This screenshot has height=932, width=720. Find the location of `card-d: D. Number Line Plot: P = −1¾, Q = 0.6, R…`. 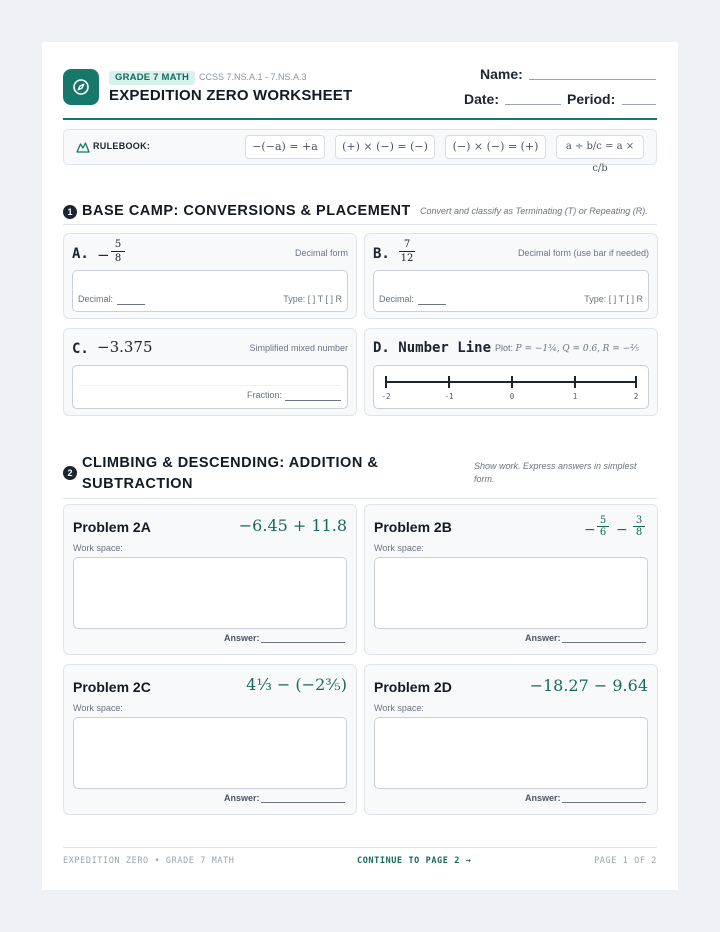

card-d: D. Number Line Plot: P = −1¾, Q = 0.6, R… is located at coordinates (511, 372).